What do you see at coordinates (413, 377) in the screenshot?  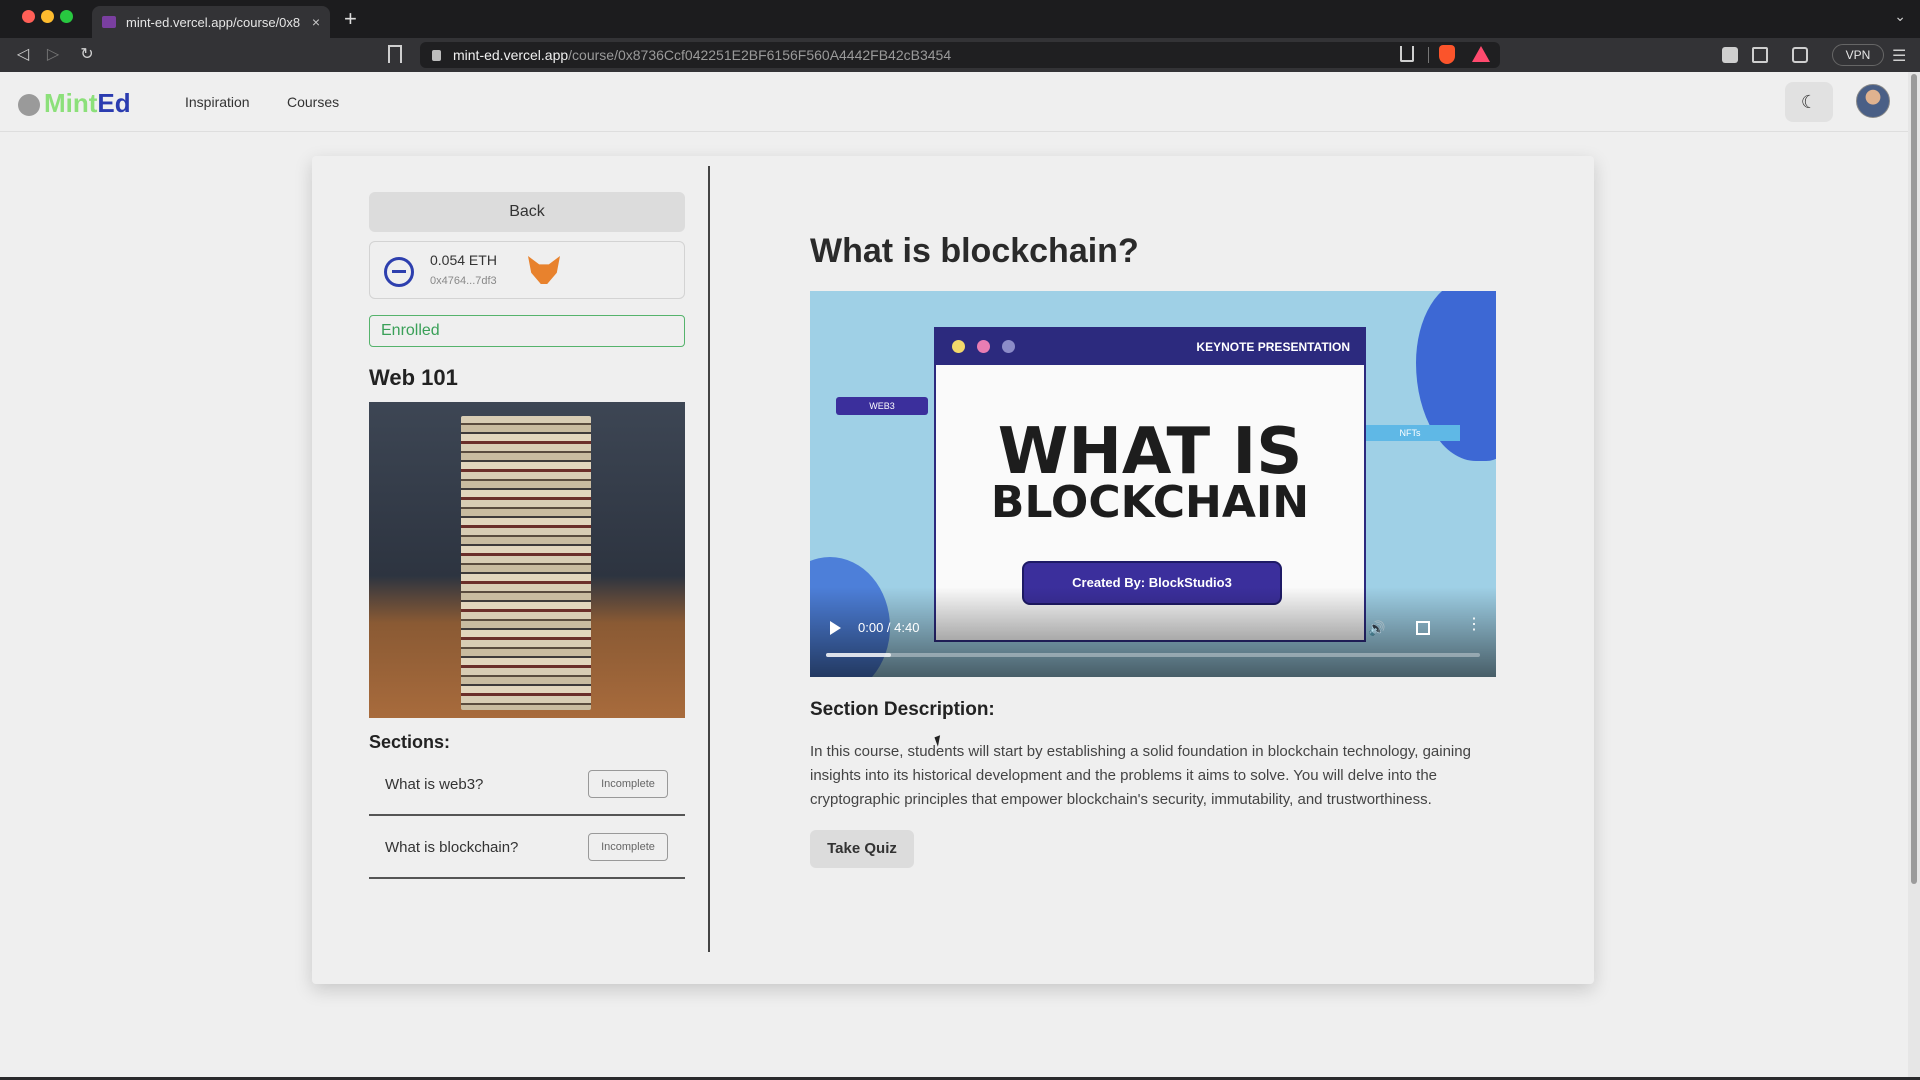 I see `course-title: Web 101` at bounding box center [413, 377].